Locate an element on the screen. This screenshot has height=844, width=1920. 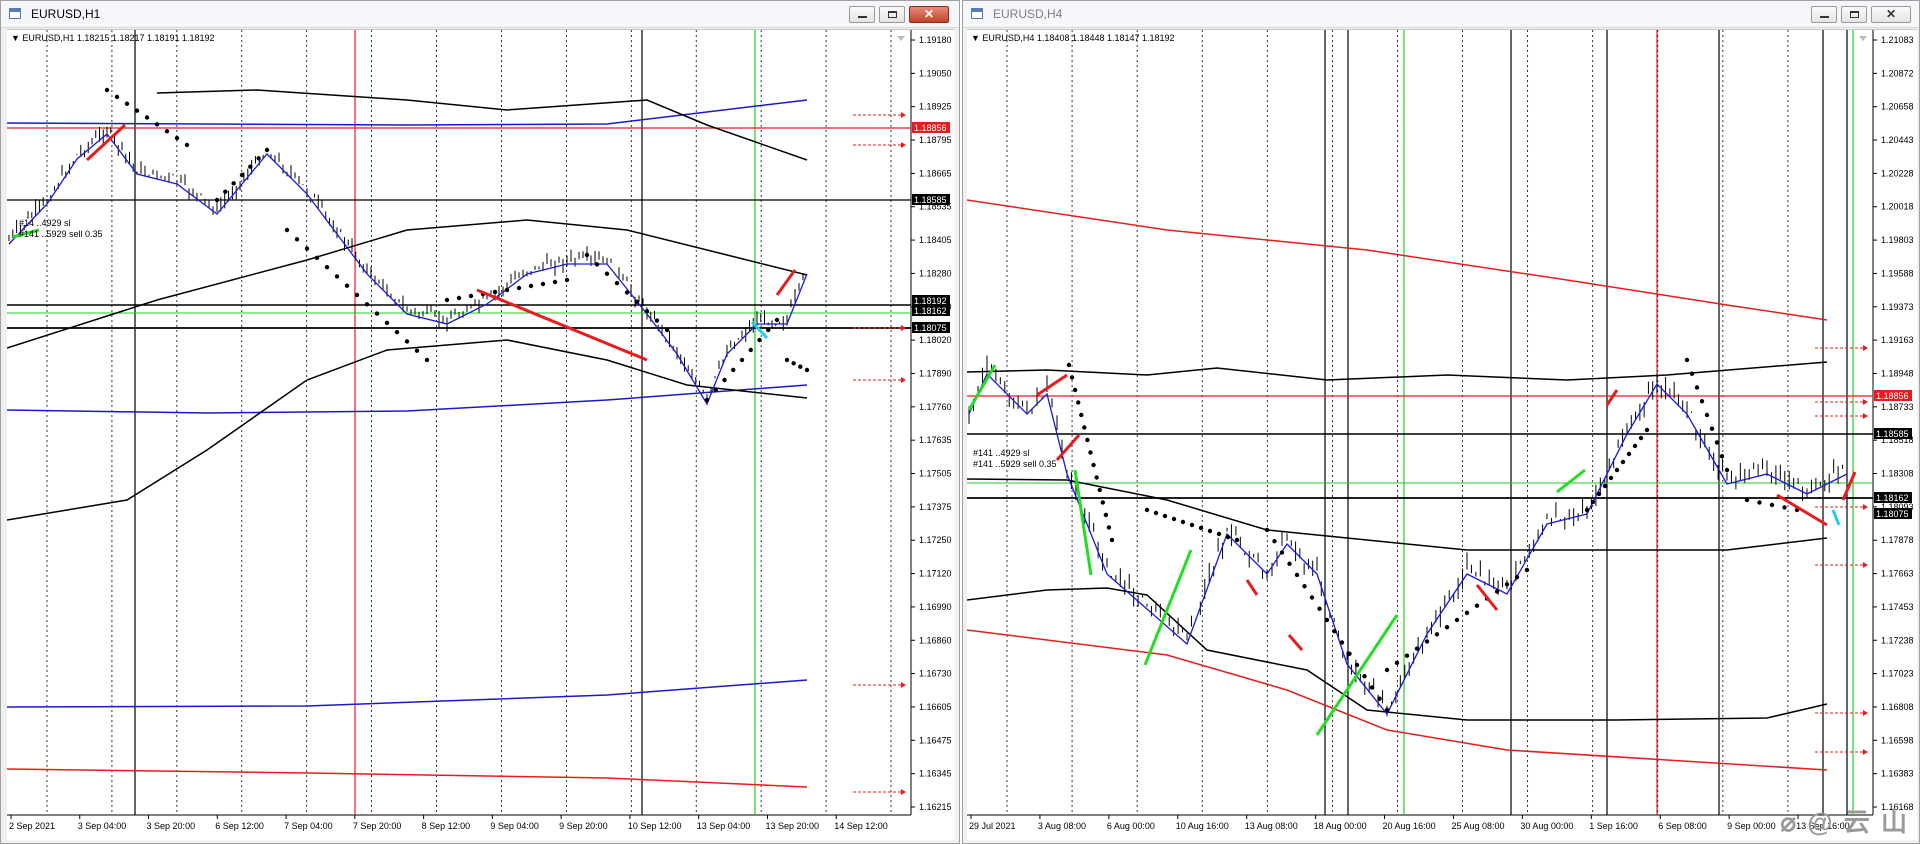
price-scale-label: 1.18405 is located at coordinates (935, 240).